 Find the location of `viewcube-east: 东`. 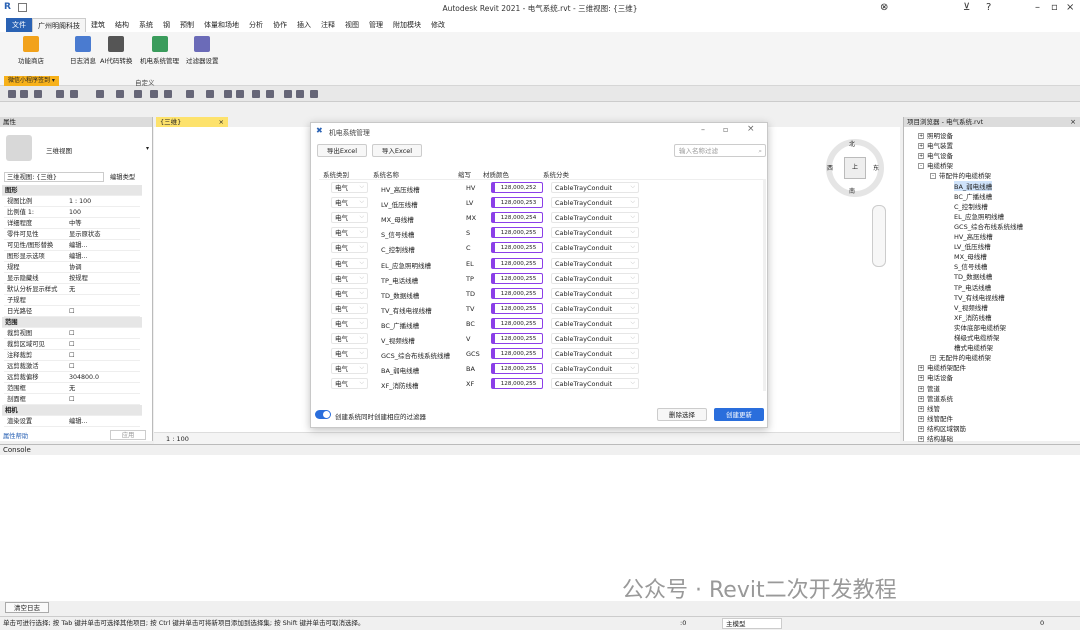

viewcube-east: 东 is located at coordinates (876, 167).